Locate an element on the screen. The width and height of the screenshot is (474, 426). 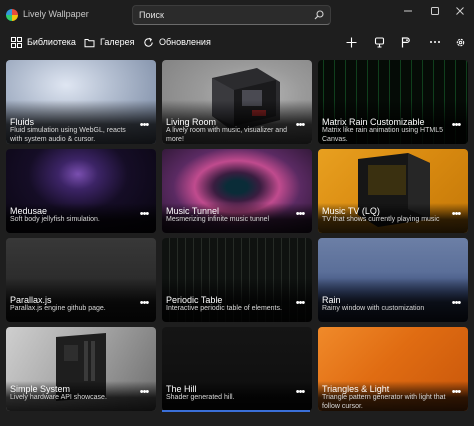
close-icon is located at coordinates (460, 11).